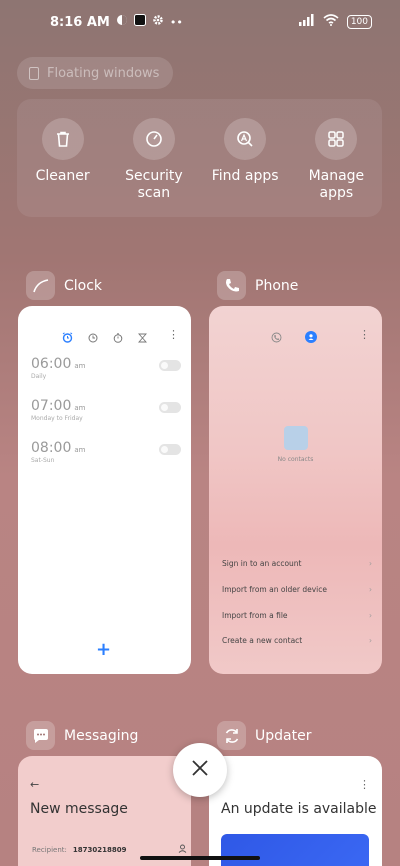  I want to click on alarm-icon, so click(67, 337).